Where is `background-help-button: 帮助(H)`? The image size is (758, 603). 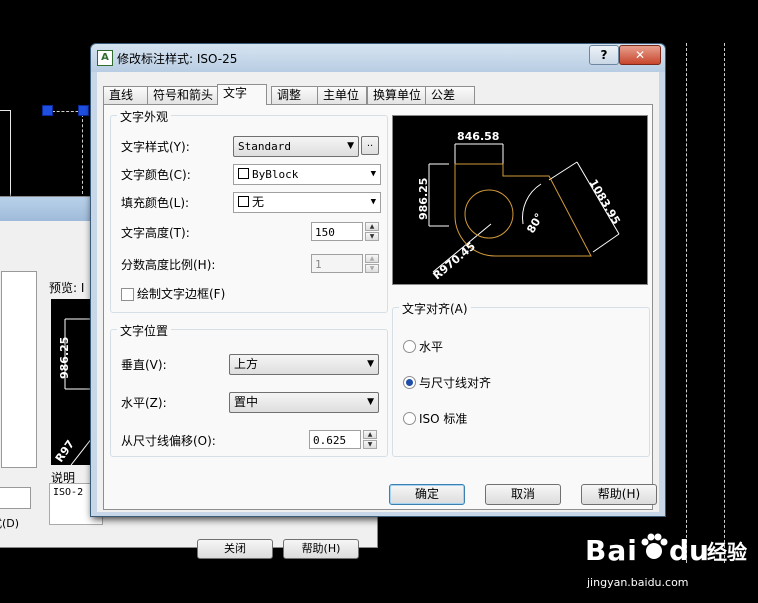 background-help-button: 帮助(H) is located at coordinates (321, 549).